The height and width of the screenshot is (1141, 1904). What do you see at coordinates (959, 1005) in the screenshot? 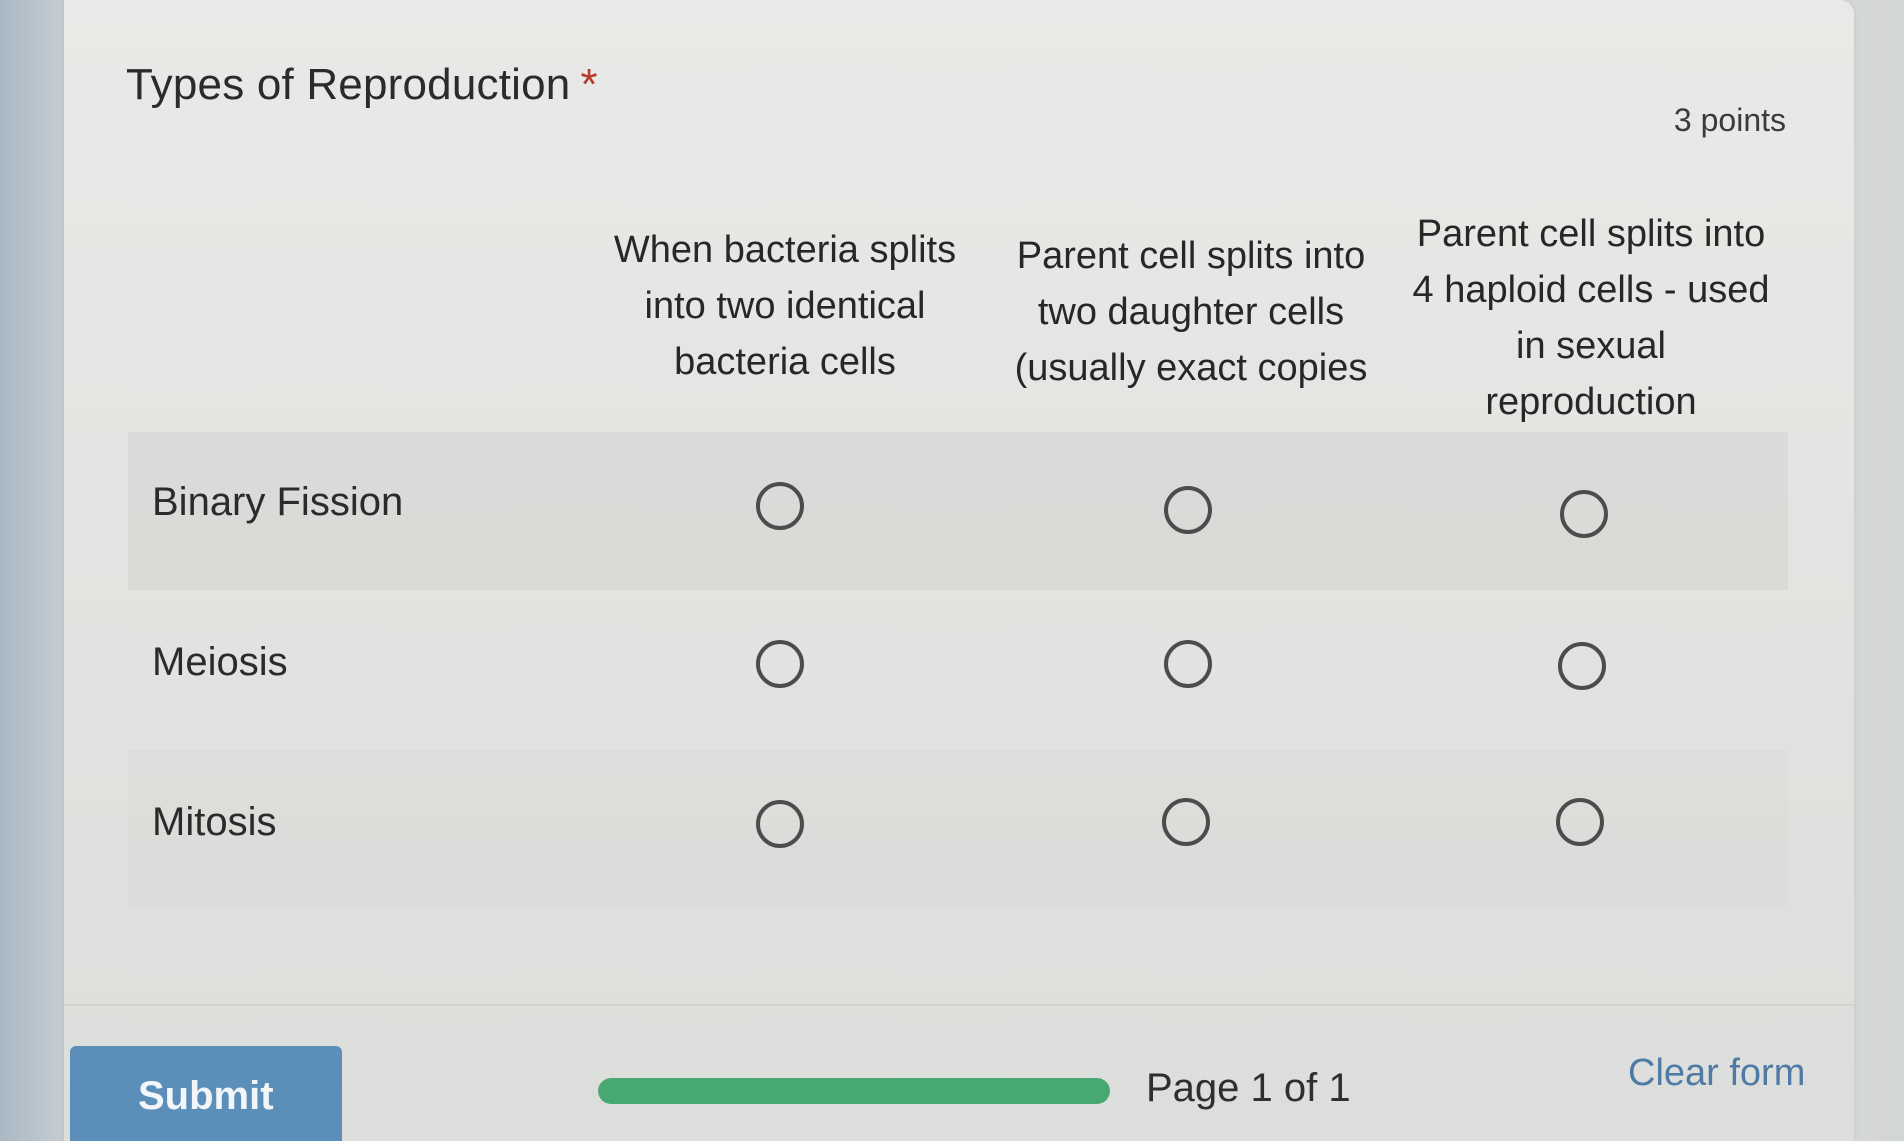
I see `card-divider` at bounding box center [959, 1005].